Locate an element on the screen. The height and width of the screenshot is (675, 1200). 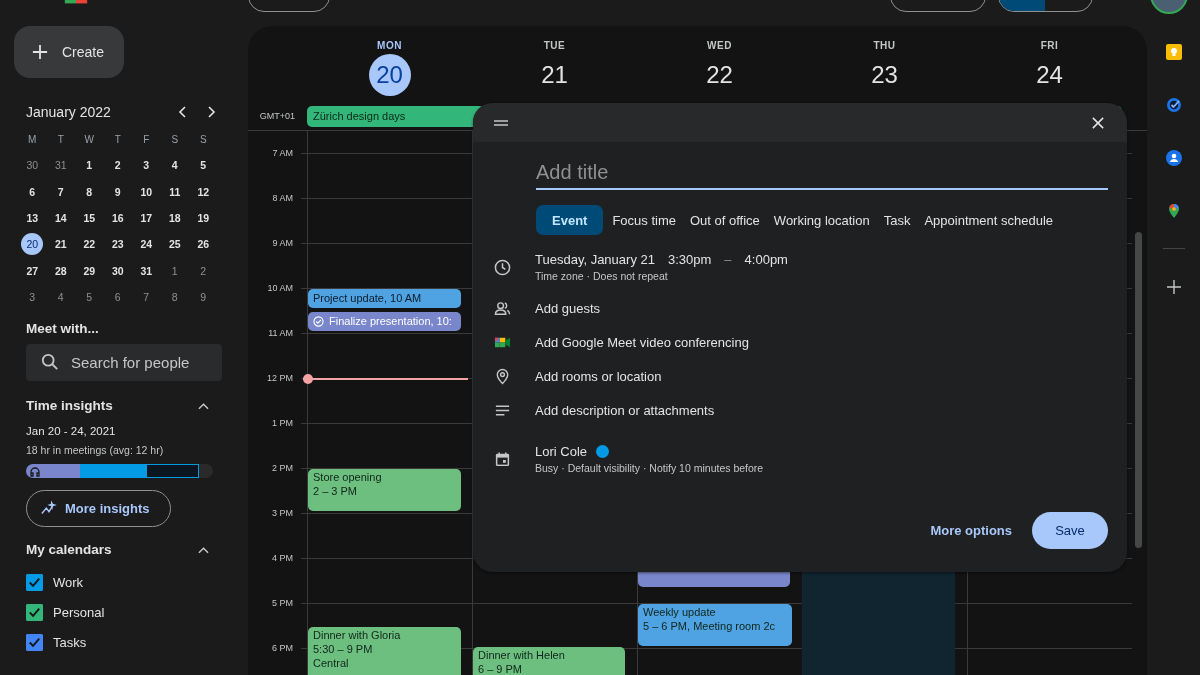
section-title: Time insights is located at coordinates (69, 406).